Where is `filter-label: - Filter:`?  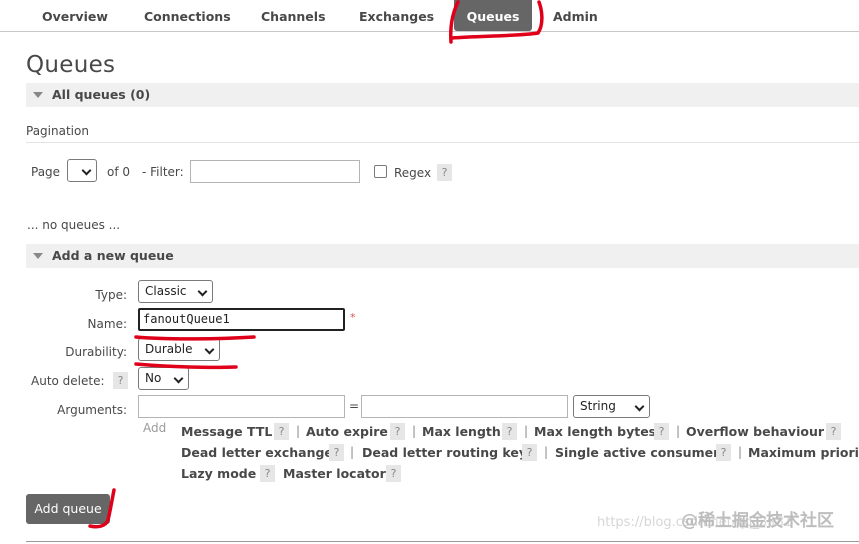 filter-label: - Filter: is located at coordinates (163, 172).